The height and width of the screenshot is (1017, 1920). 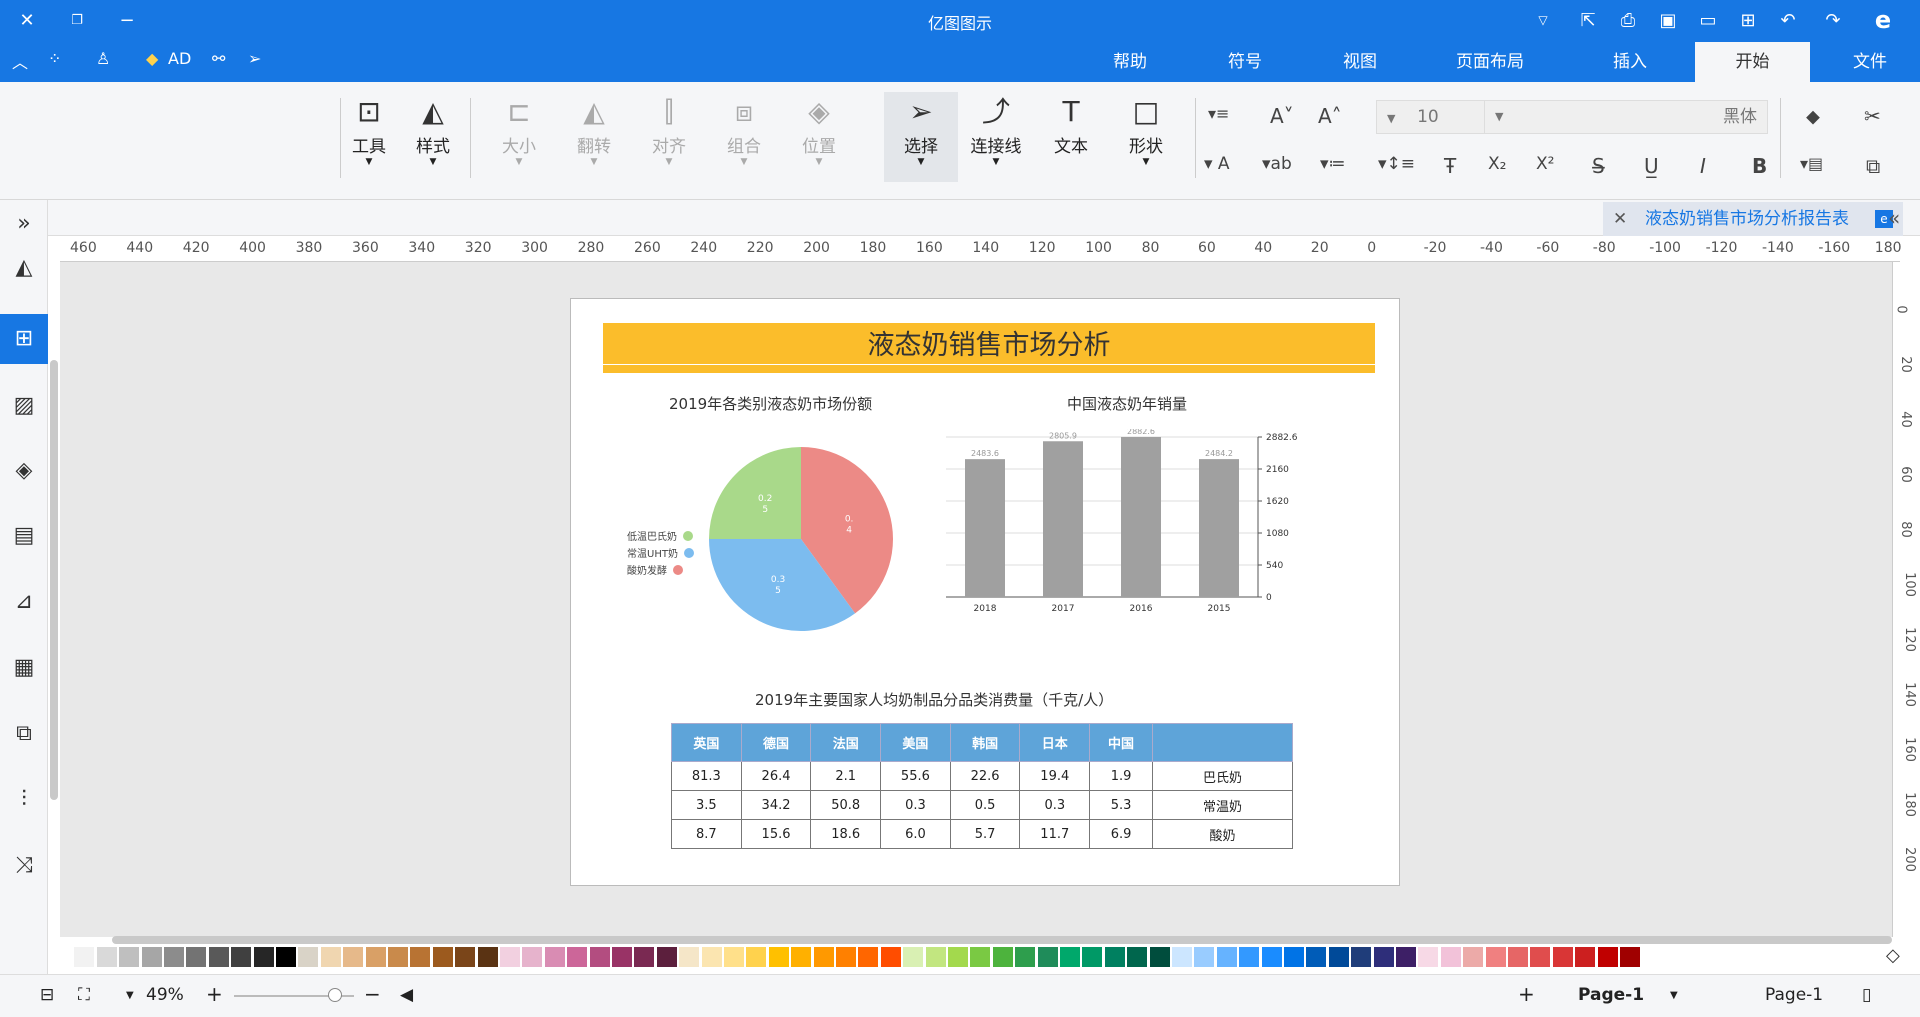 What do you see at coordinates (819, 137) in the screenshot?
I see `position-button: ◈ 位置 ▼` at bounding box center [819, 137].